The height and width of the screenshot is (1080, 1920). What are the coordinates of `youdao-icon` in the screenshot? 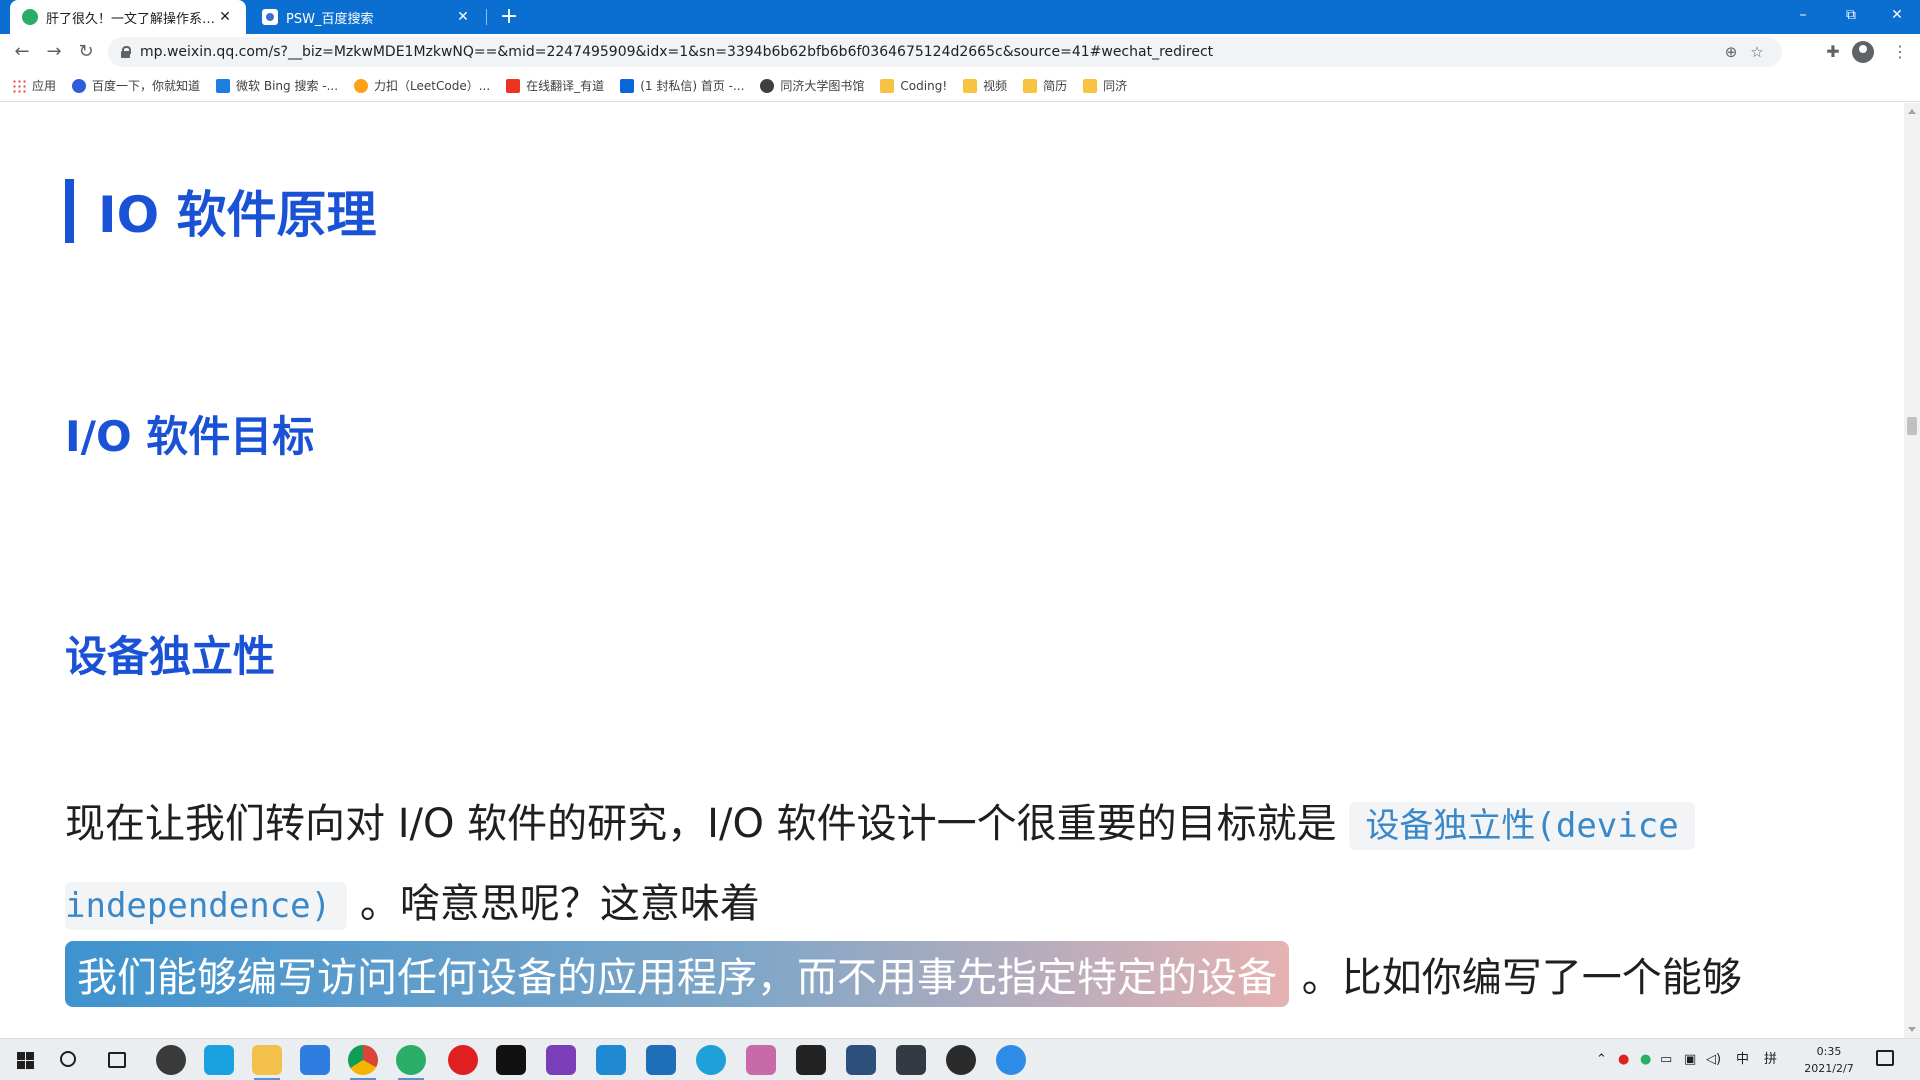 It's located at (513, 85).